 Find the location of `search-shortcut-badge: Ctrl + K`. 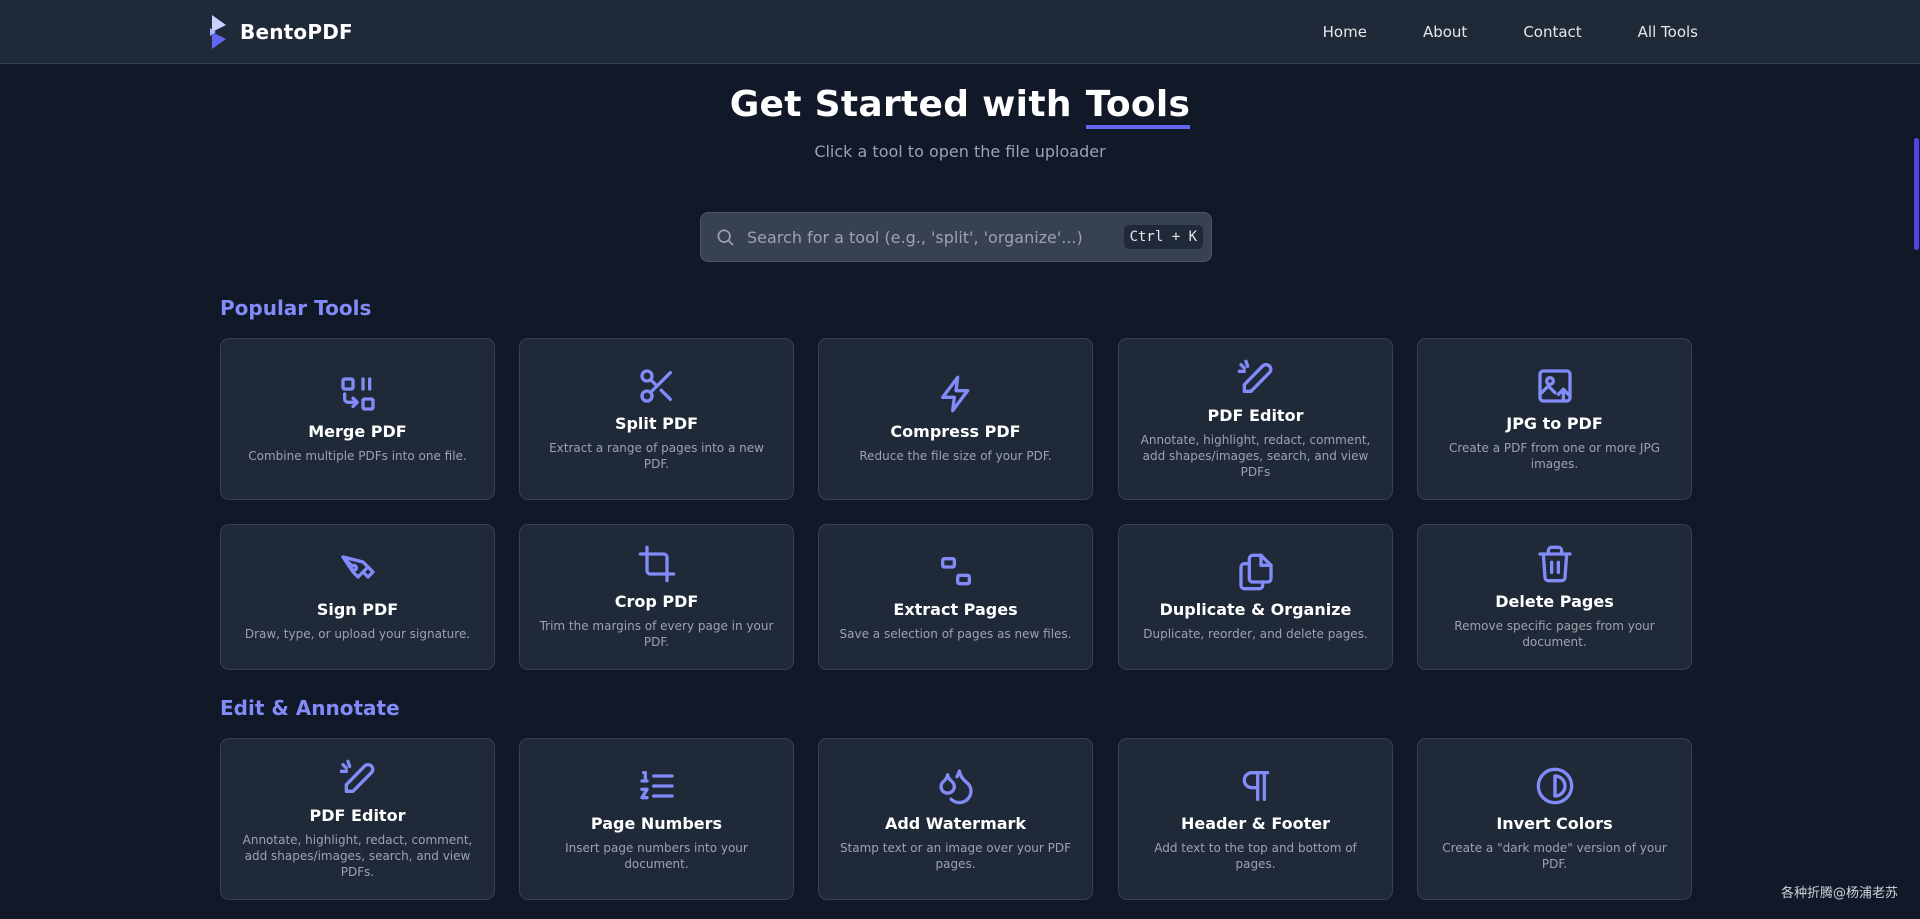

search-shortcut-badge: Ctrl + K is located at coordinates (1163, 237).